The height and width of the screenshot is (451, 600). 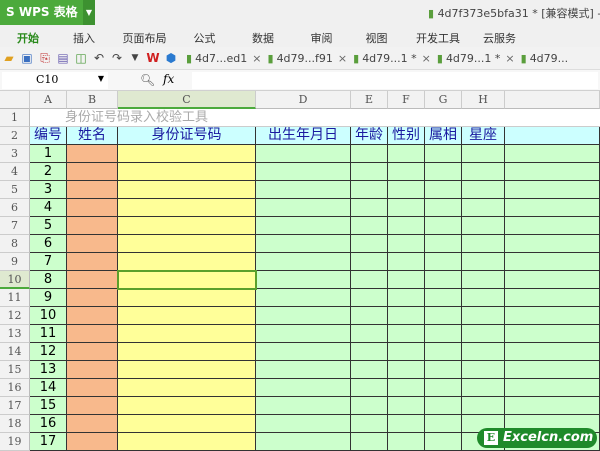 I want to click on row-header: 17, so click(x=15, y=406).